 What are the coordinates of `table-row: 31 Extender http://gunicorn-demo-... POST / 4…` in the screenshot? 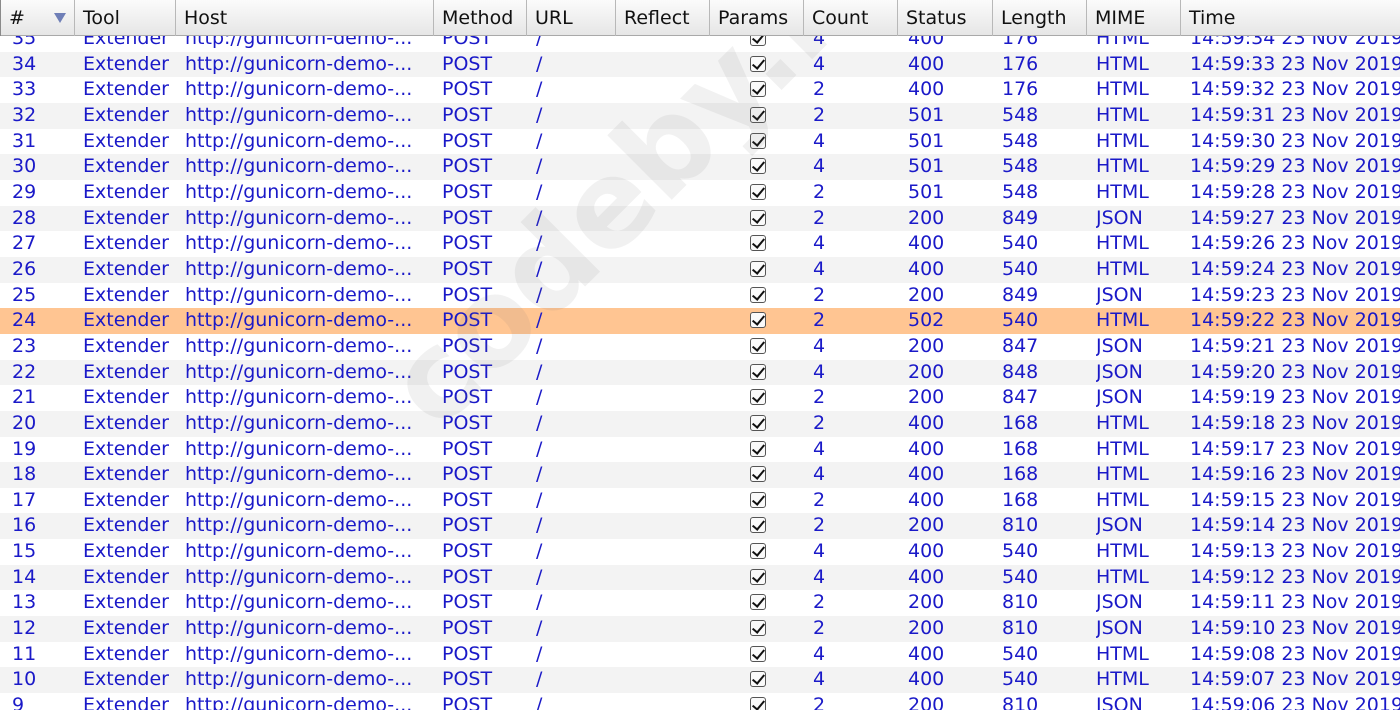 It's located at (700, 142).